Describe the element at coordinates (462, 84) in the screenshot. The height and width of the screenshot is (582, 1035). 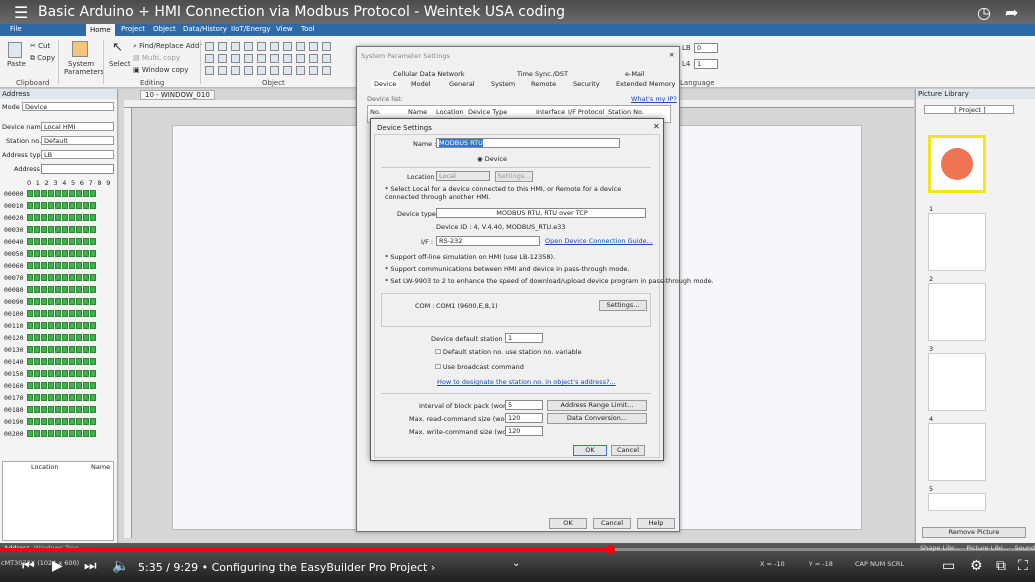
I see `tab-general: General` at that location.